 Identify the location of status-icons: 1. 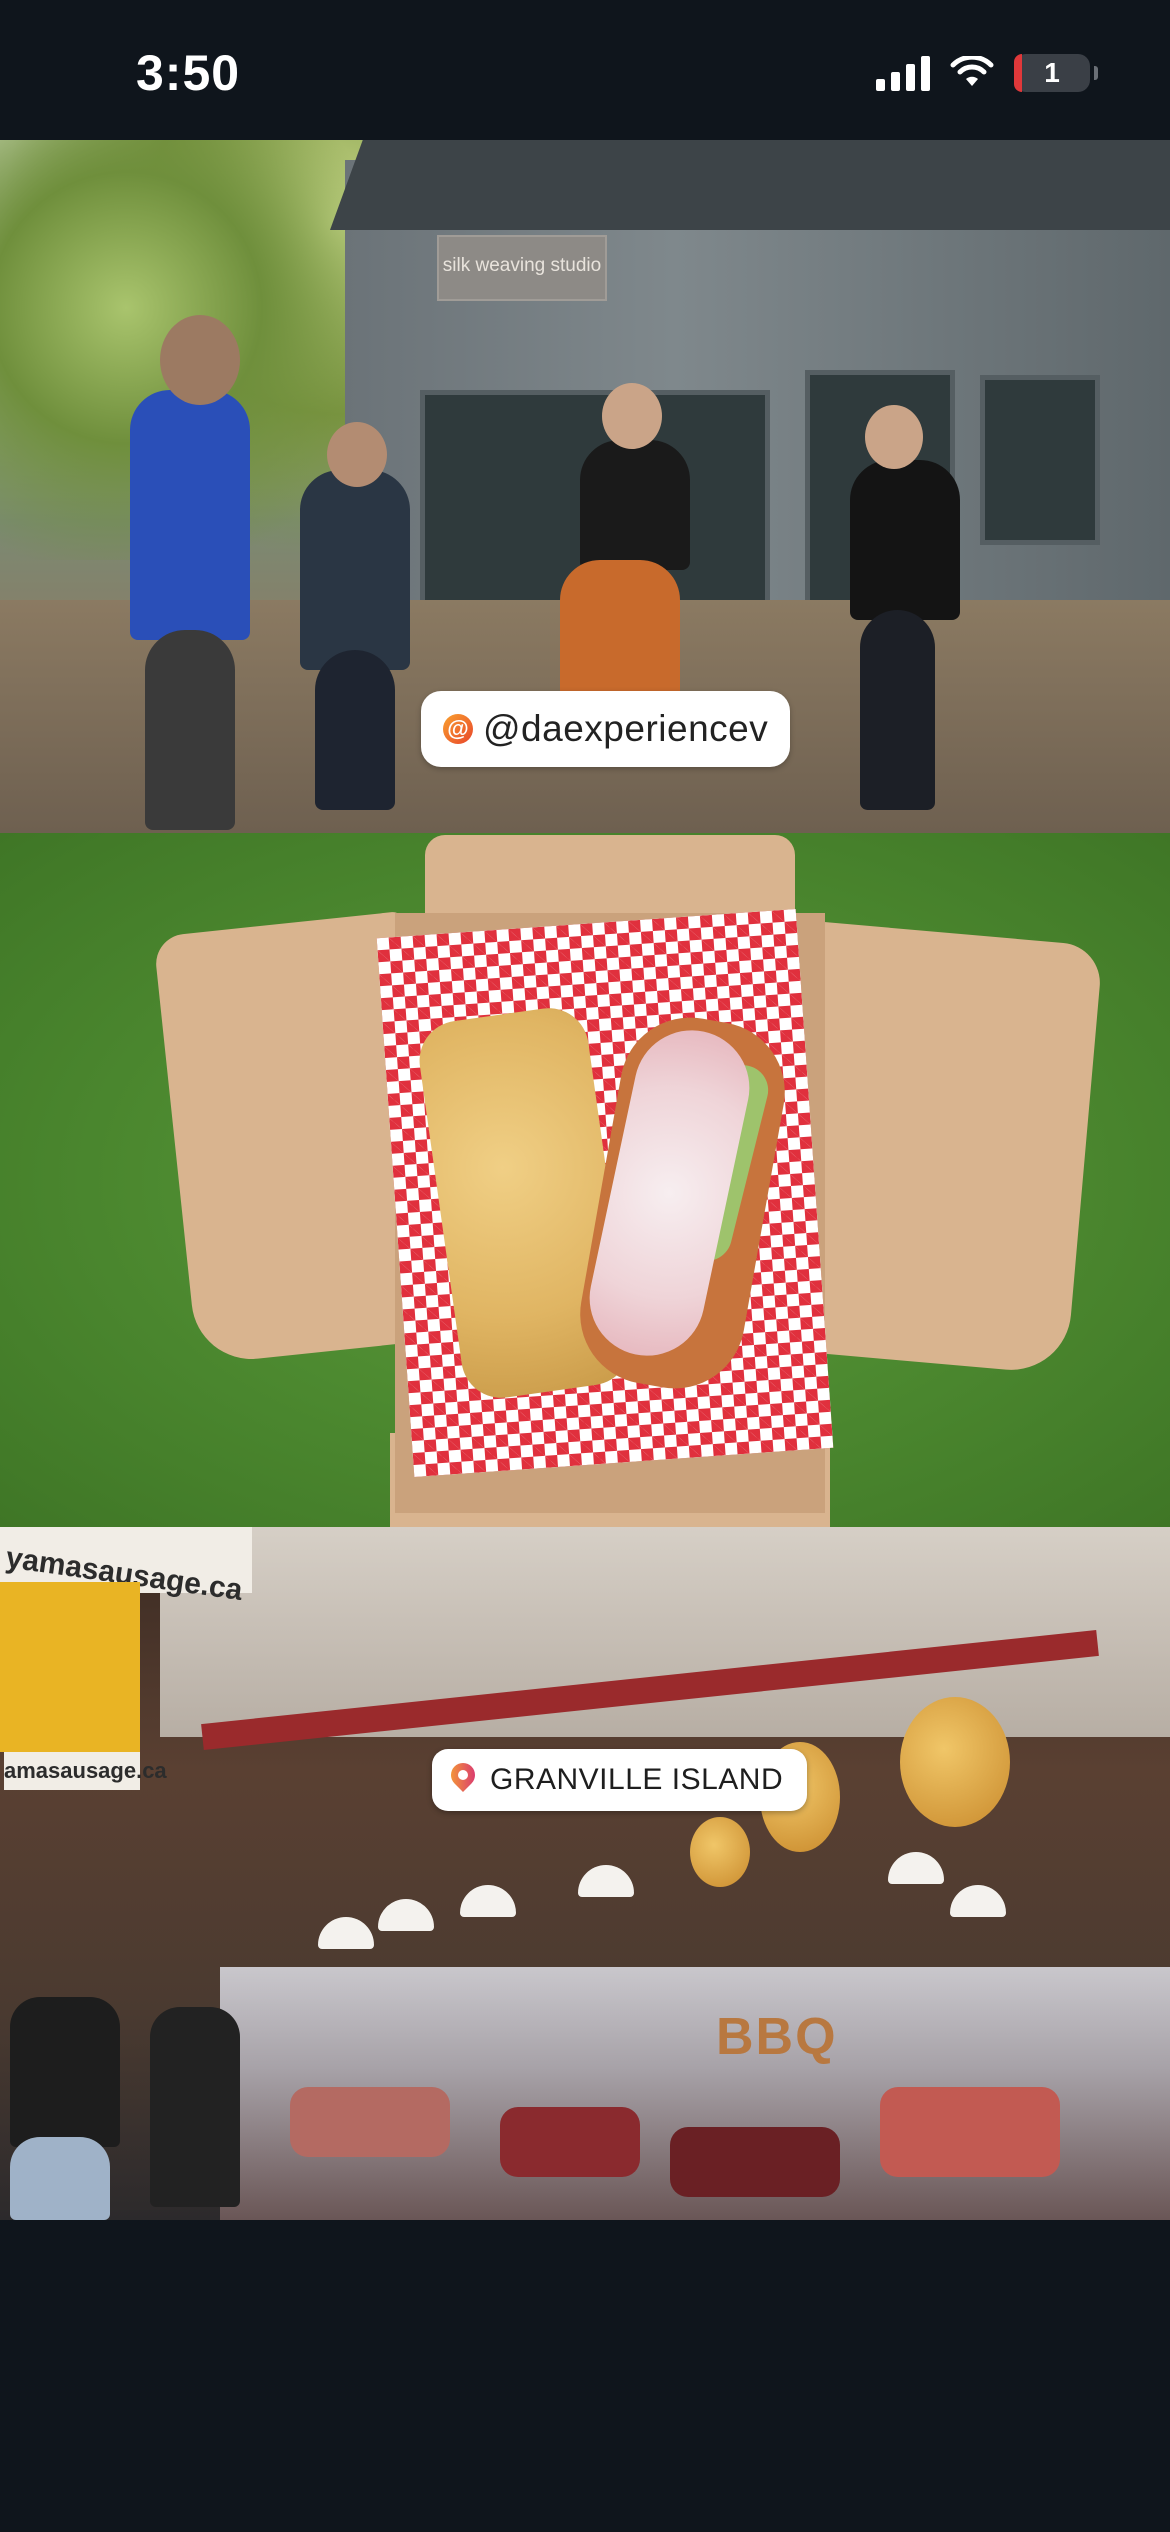
(987, 73).